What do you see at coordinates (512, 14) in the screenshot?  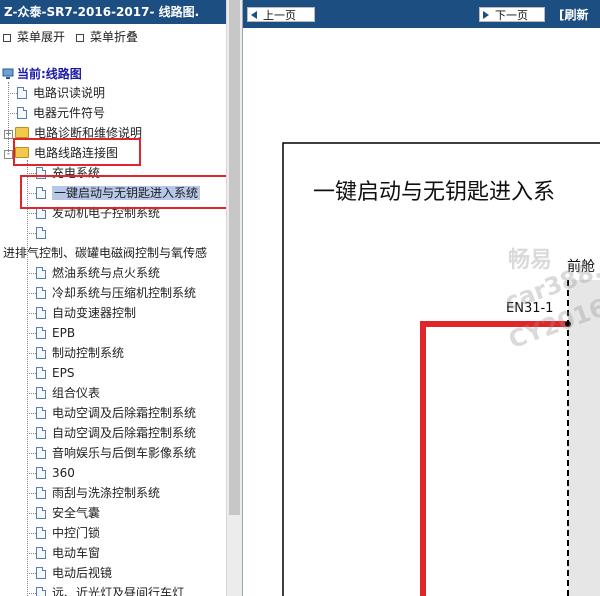 I see `next-page-button: 下一页` at bounding box center [512, 14].